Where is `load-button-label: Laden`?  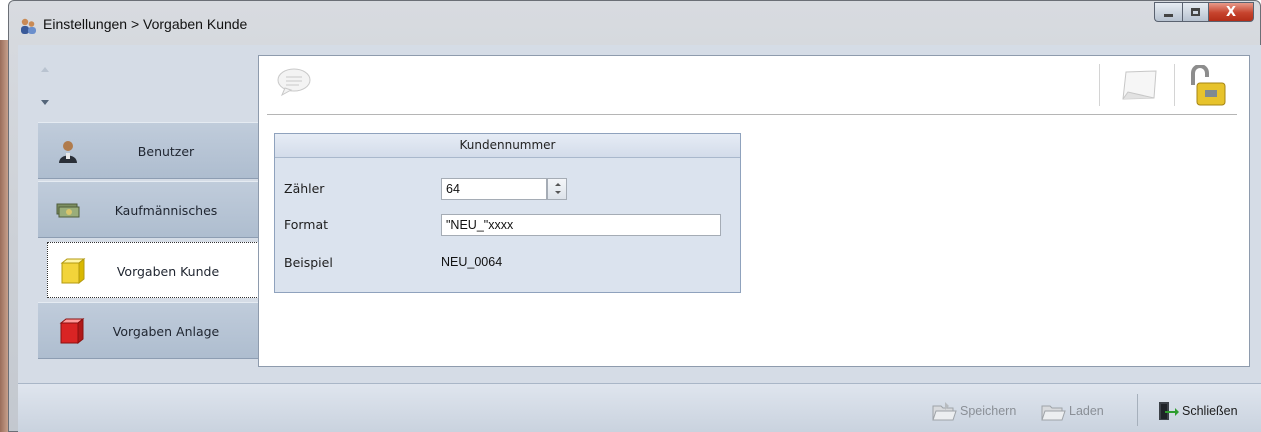 load-button-label: Laden is located at coordinates (1086, 411).